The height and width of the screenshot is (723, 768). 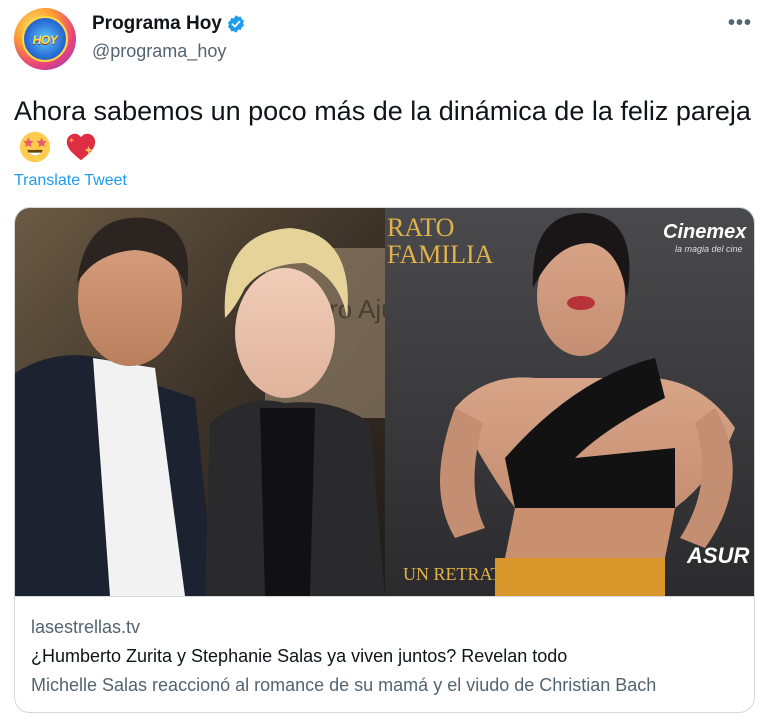 What do you see at coordinates (581, 303) in the screenshot?
I see `woman2-mouth` at bounding box center [581, 303].